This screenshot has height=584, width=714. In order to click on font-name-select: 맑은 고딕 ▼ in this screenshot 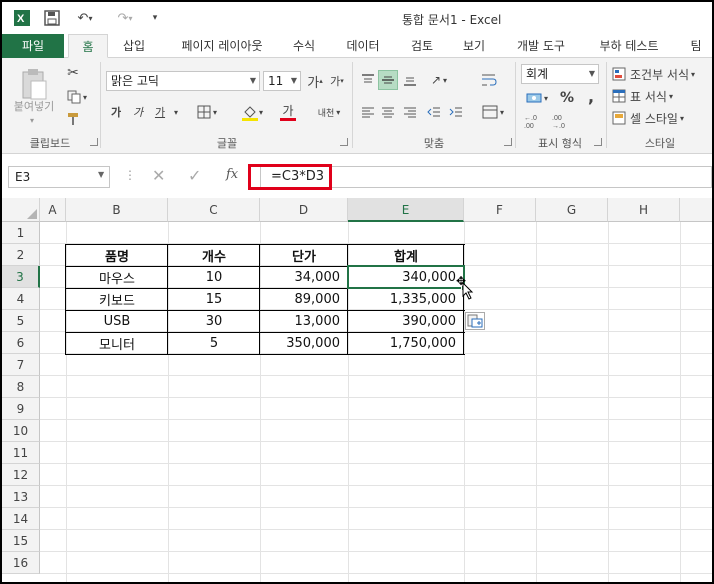, I will do `click(183, 81)`.